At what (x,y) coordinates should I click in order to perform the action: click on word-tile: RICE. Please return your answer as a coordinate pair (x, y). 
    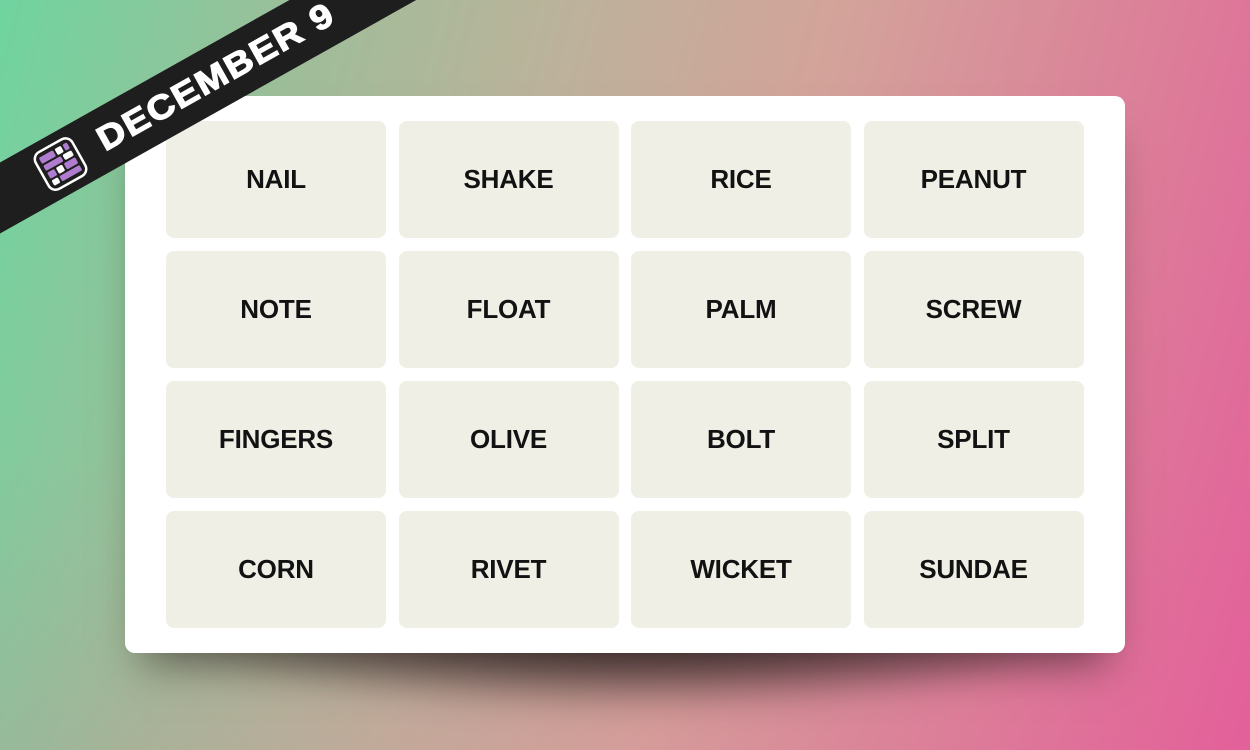
    Looking at the image, I should click on (741, 179).